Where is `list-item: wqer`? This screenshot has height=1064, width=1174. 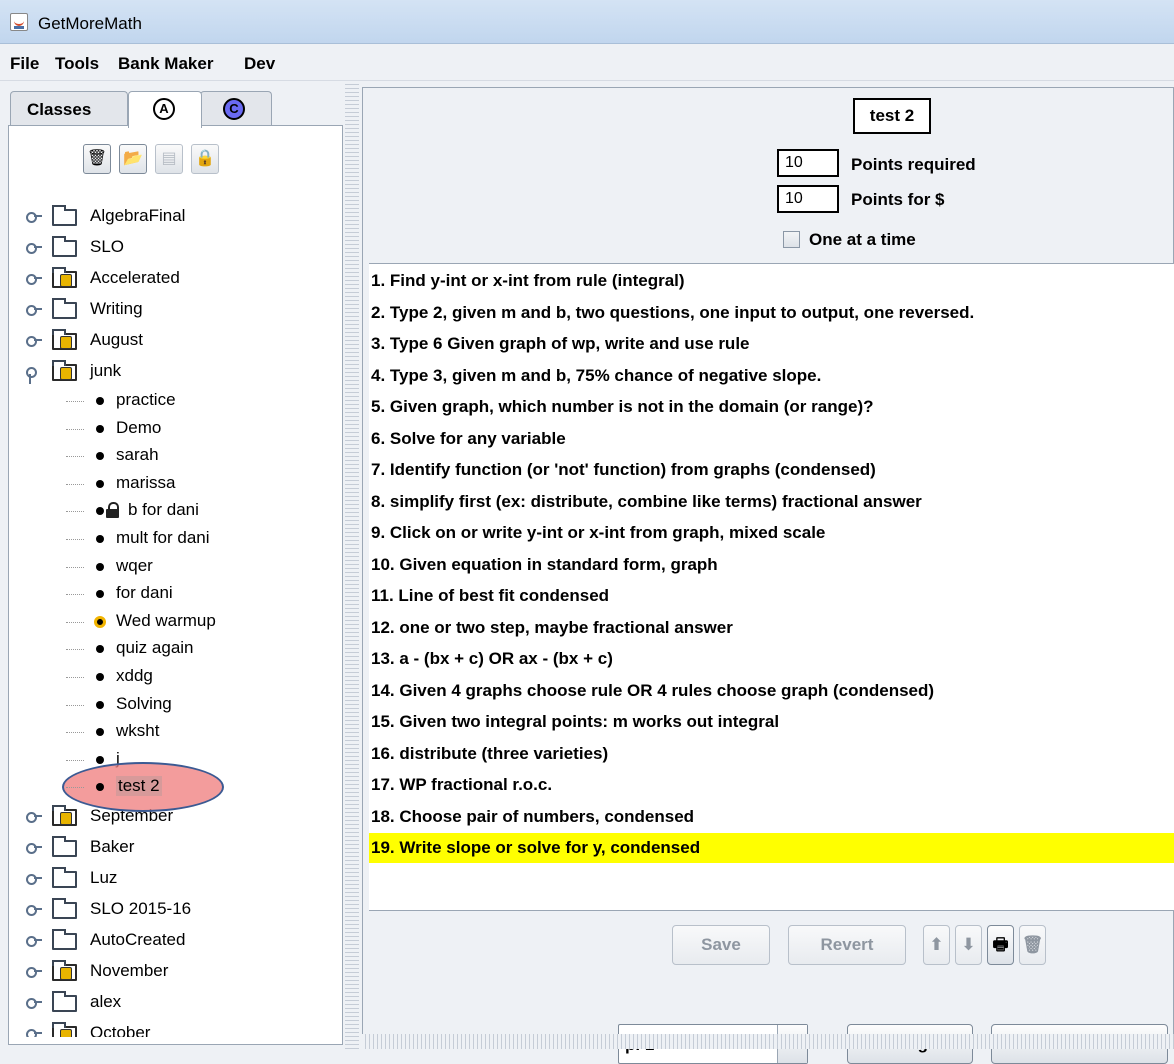 list-item: wqer is located at coordinates (175, 568).